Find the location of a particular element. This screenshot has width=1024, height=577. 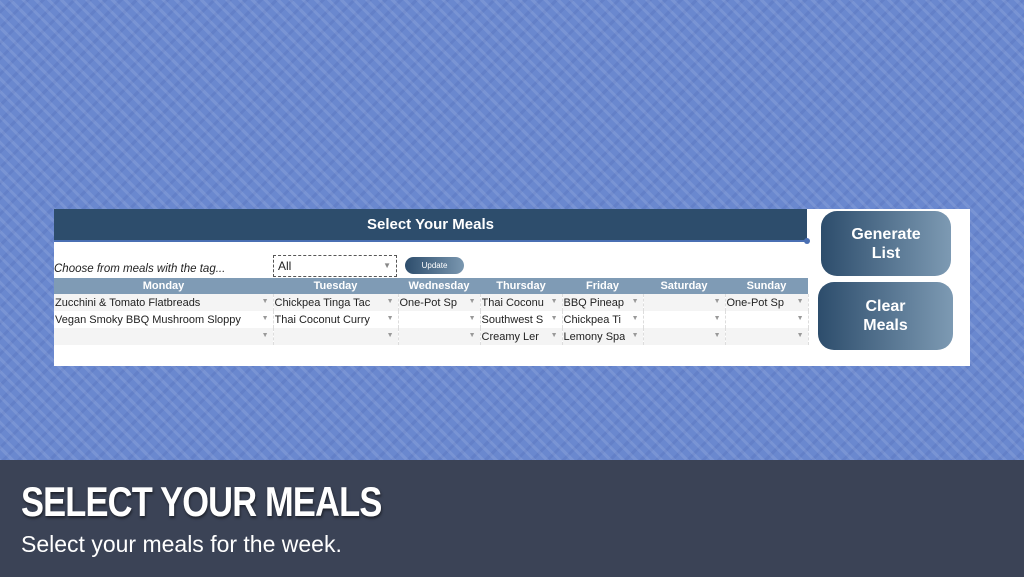

meal-dropdown-tuesday: ▼ is located at coordinates (336, 336).